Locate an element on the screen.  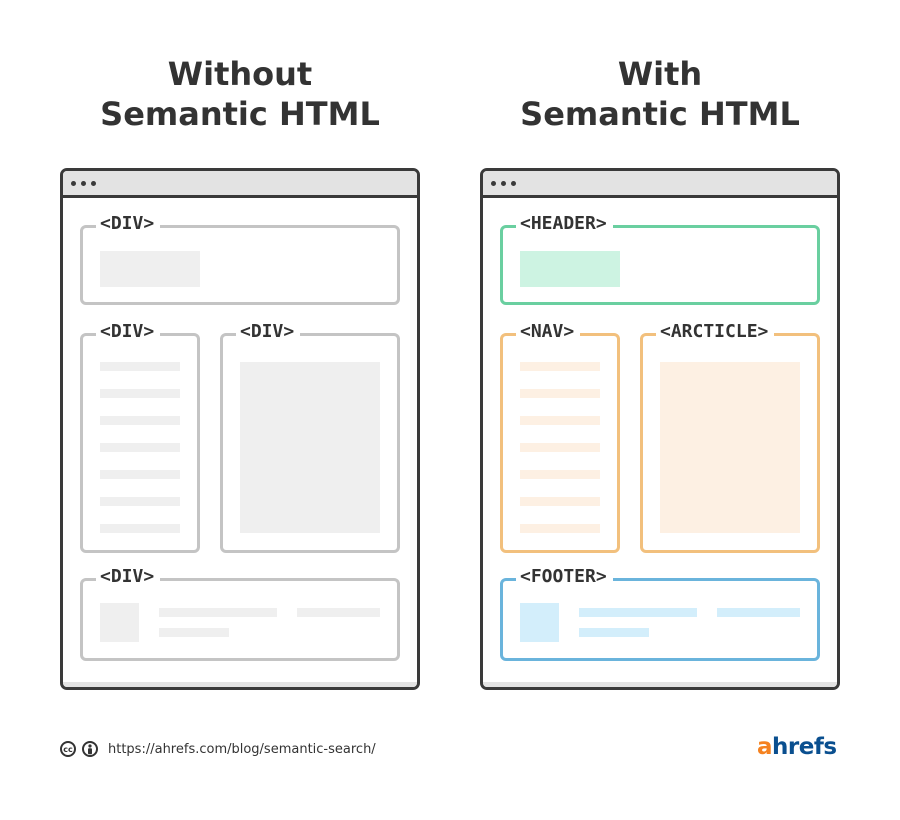
article-box: <ARCTICLE> is located at coordinates (730, 437).